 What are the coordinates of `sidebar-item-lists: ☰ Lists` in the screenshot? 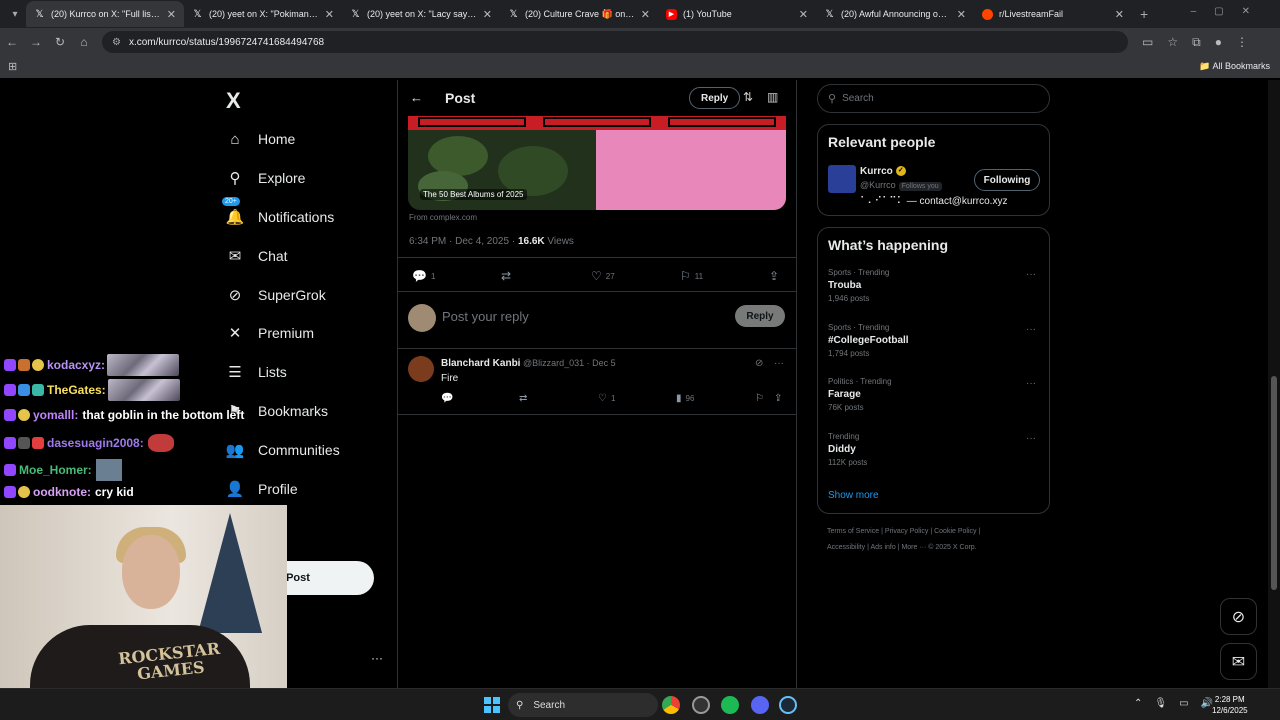 It's located at (256, 372).